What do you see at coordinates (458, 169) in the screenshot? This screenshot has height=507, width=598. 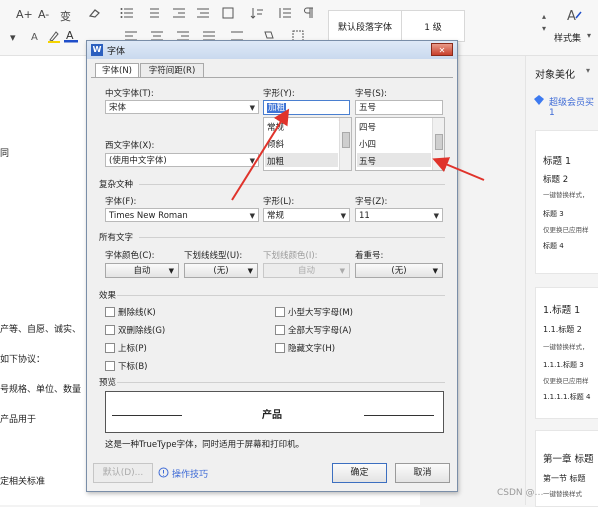 I see `arrow-to-size-list` at bounding box center [458, 169].